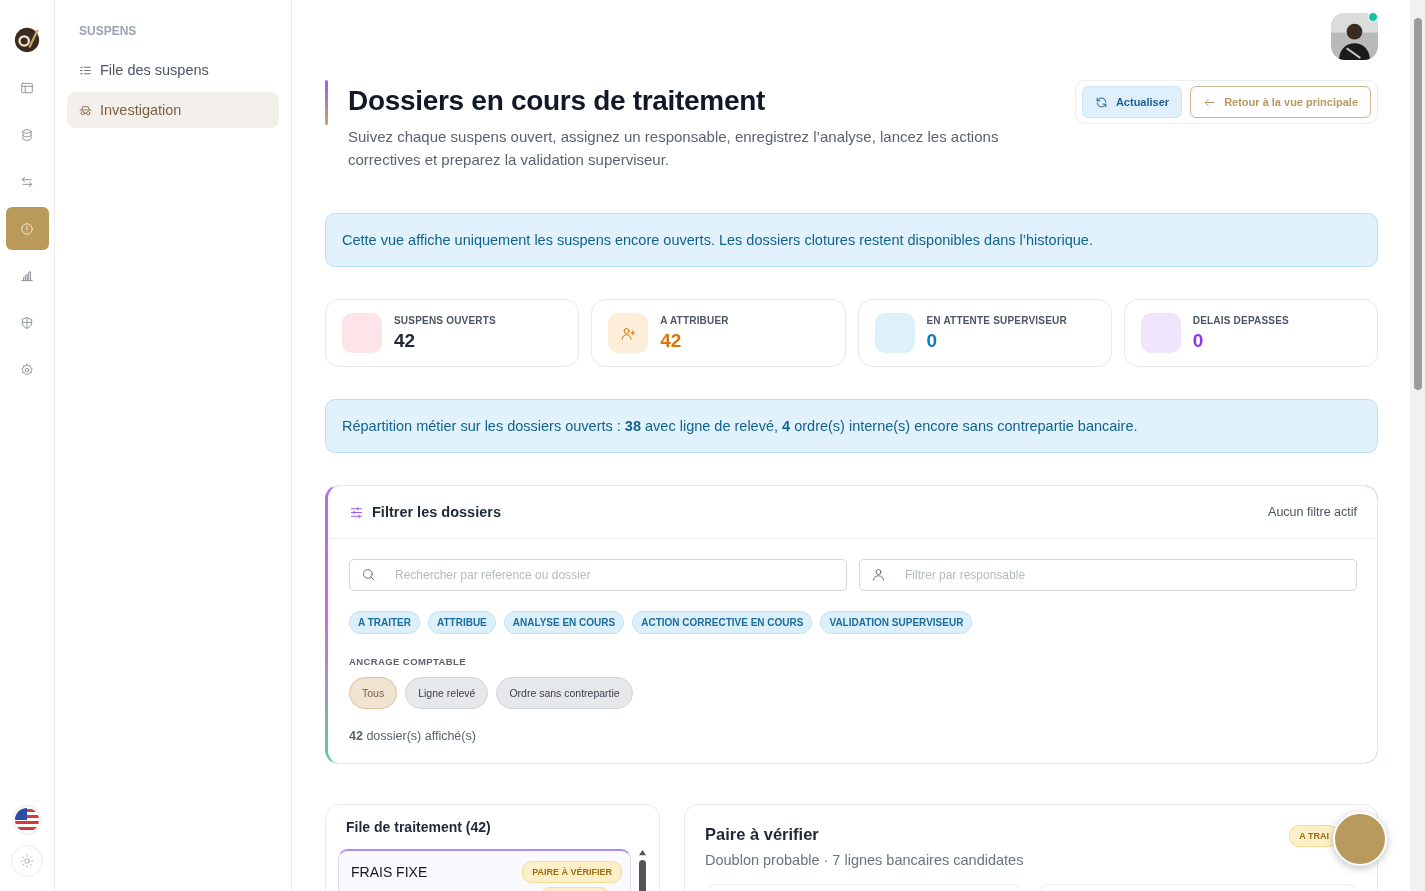  I want to click on accent-bar, so click(326, 102).